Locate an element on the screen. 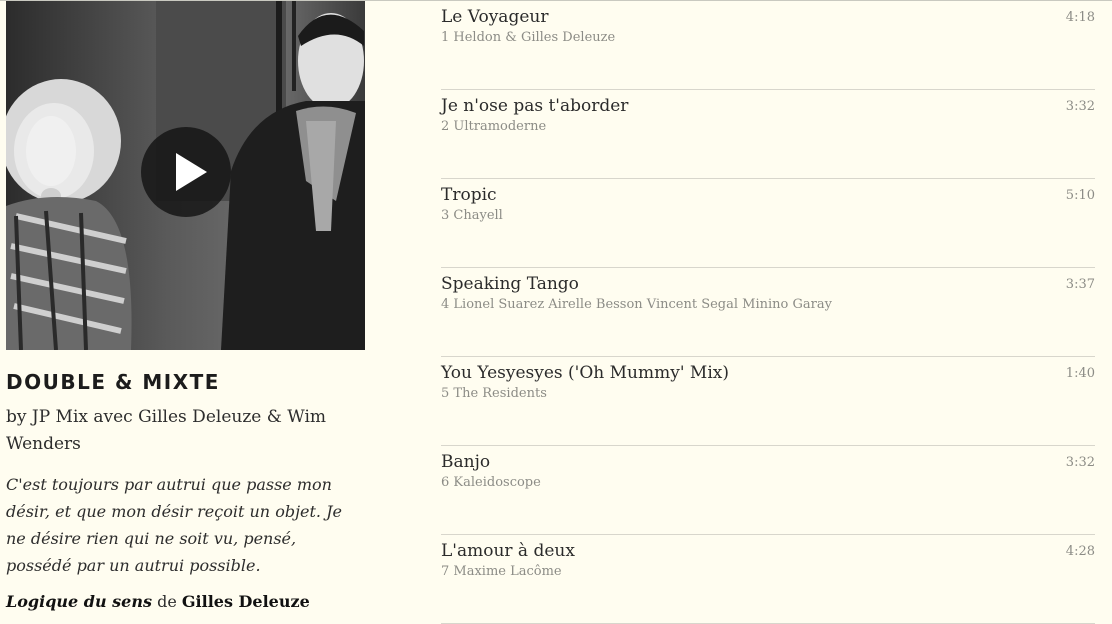 The image size is (1112, 624). track-title: Le Voyageur is located at coordinates (495, 17).